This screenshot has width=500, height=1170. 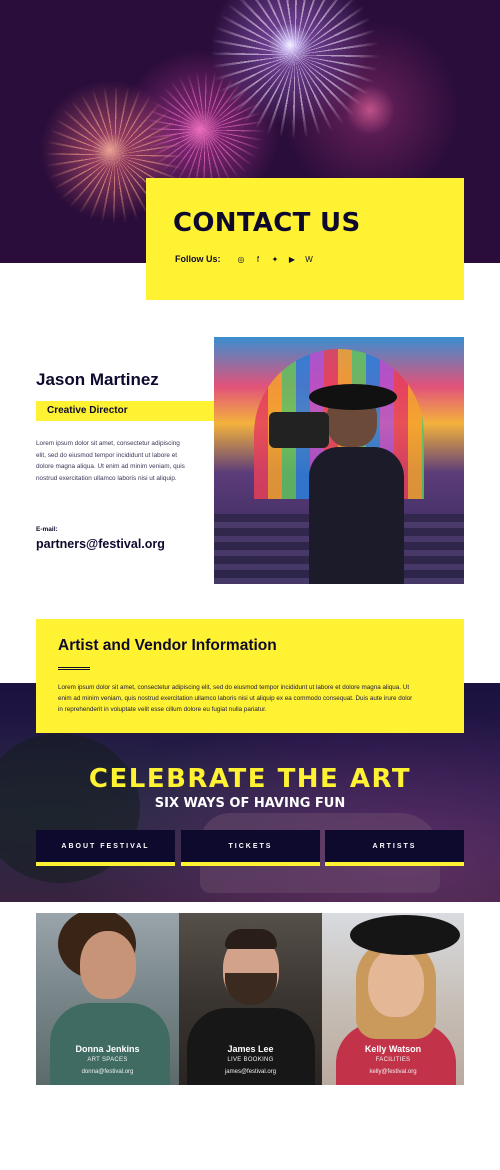 I want to click on email-link: partners@festival.org, so click(x=100, y=544).